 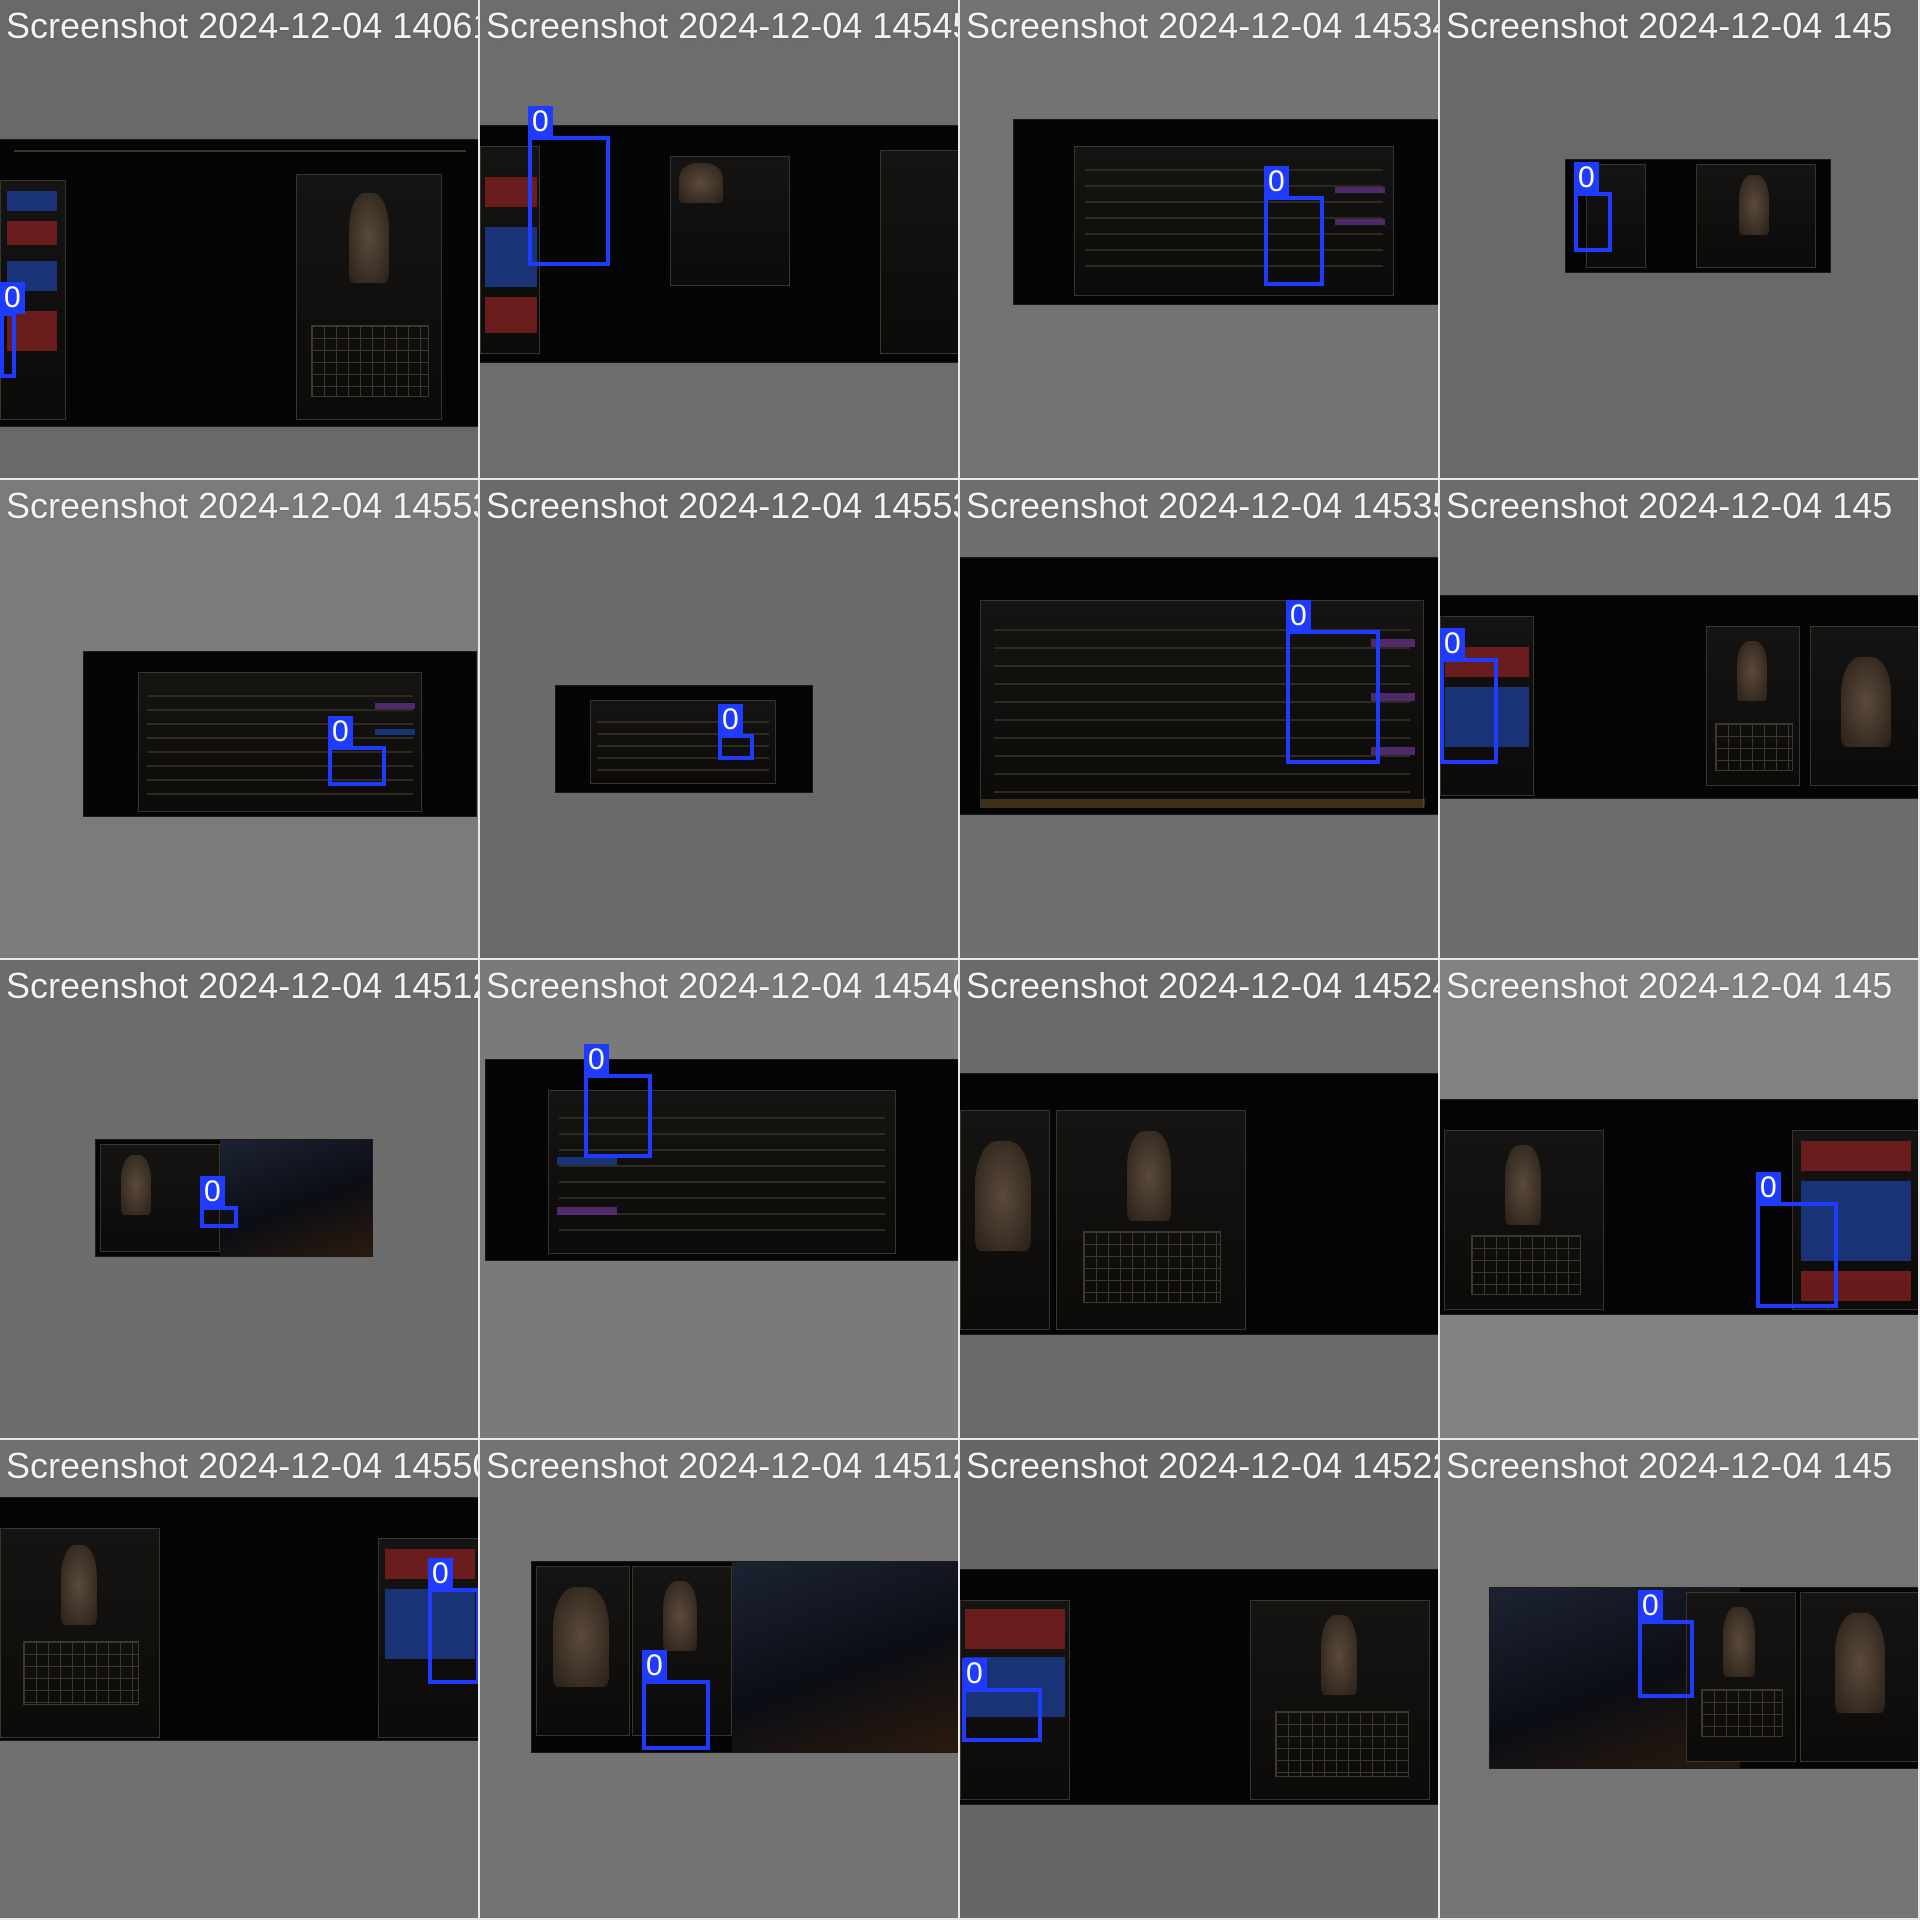 I want to click on grid-tile: Screenshot 2024-12-04 145127.png 0, so click(x=720, y=1680).